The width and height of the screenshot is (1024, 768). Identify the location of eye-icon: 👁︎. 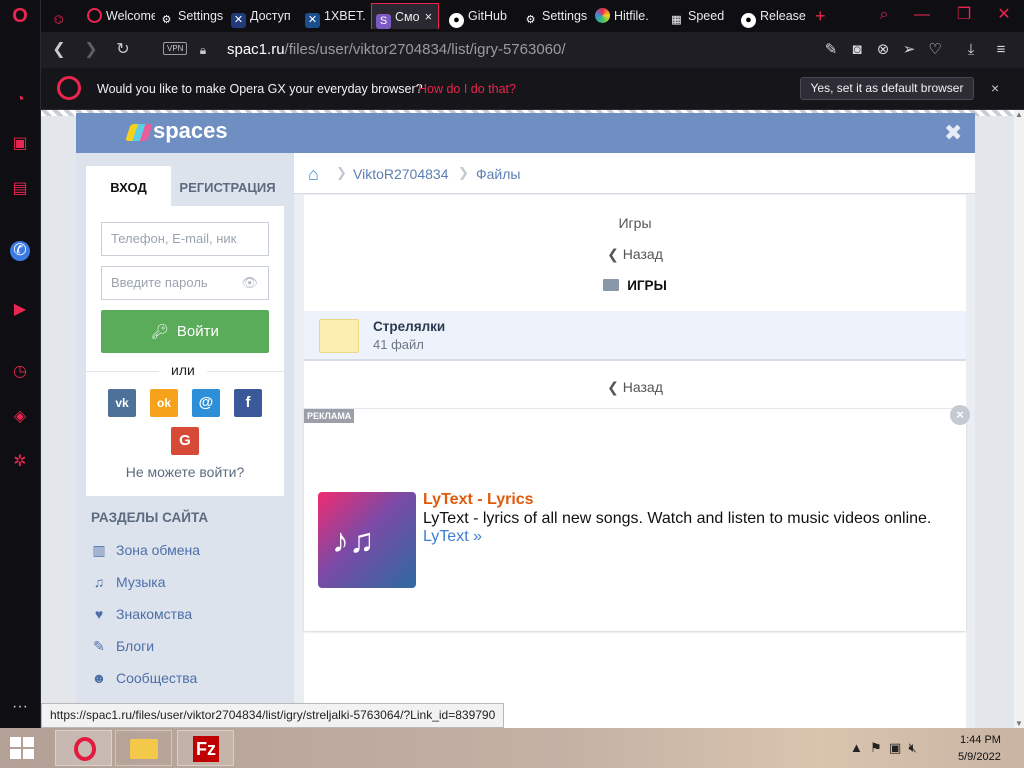
(249, 283).